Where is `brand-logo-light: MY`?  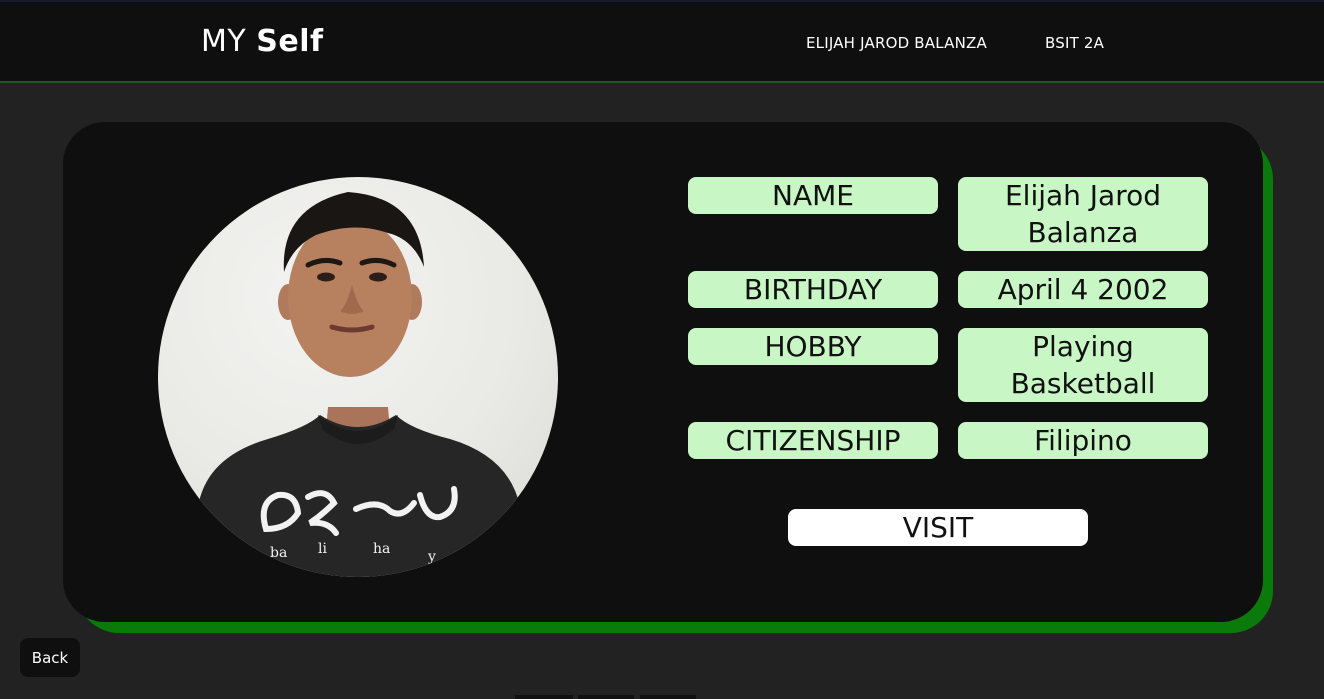 brand-logo-light: MY is located at coordinates (229, 41).